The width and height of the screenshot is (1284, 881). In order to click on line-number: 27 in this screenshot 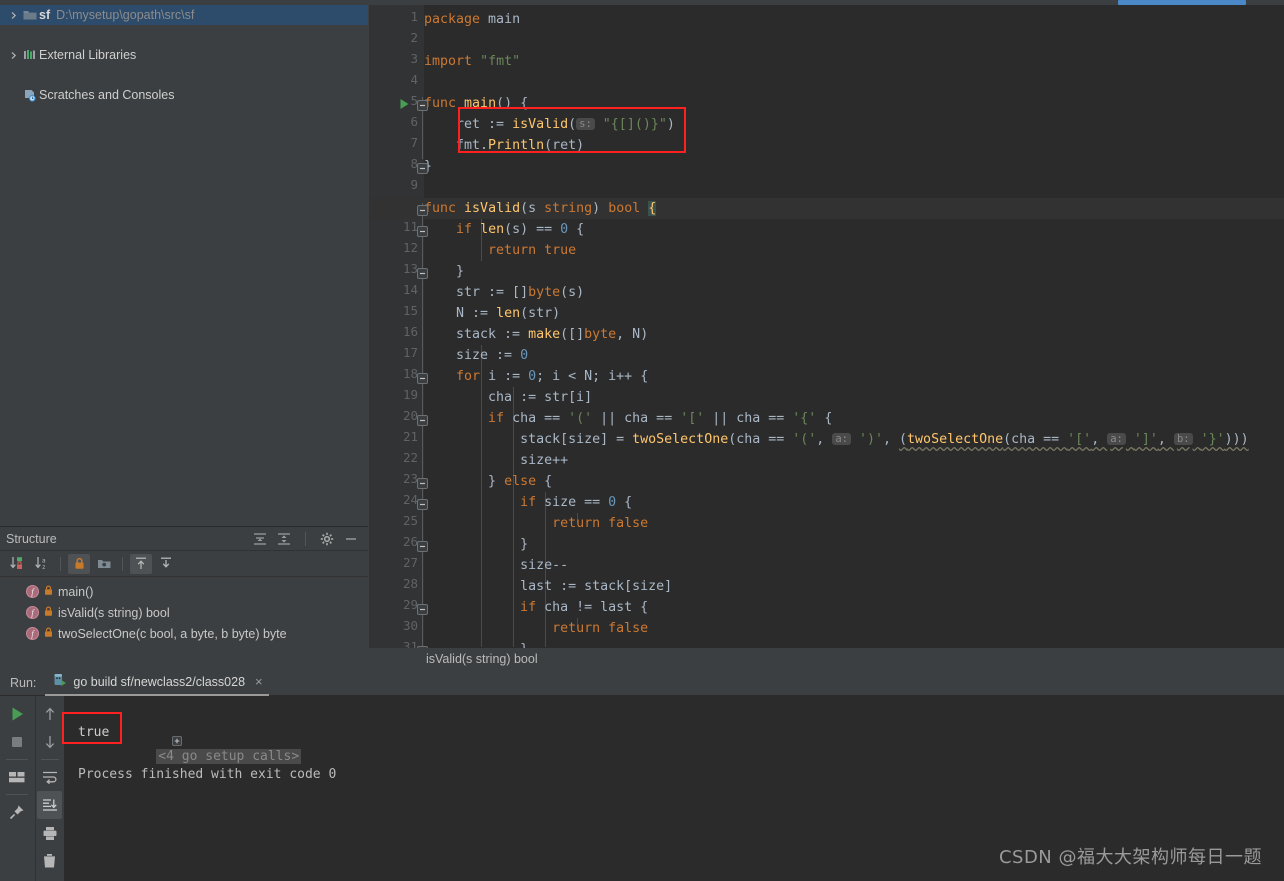, I will do `click(410, 562)`.